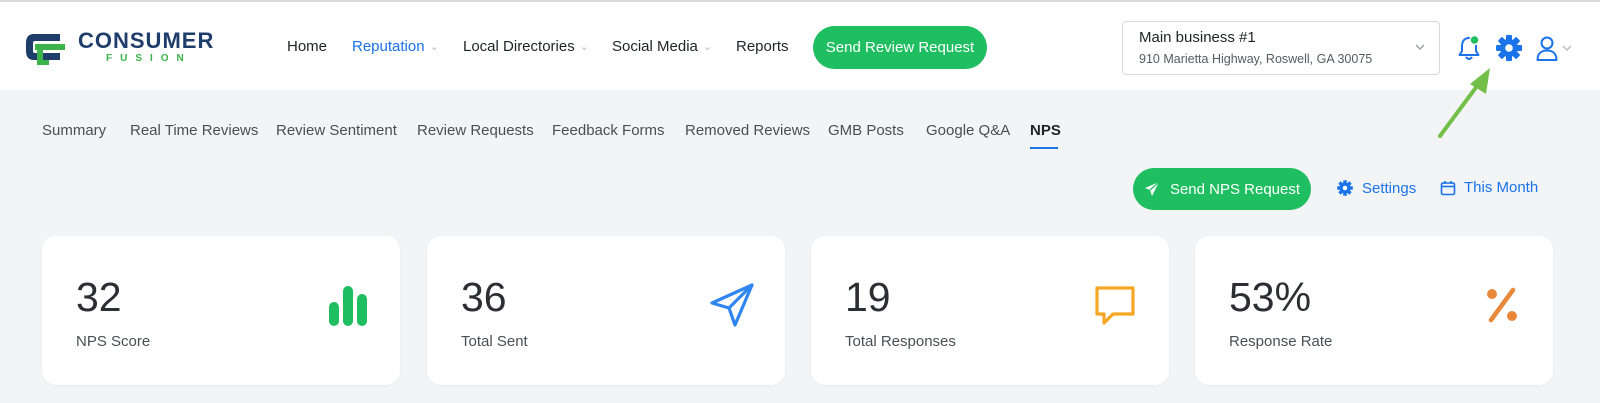 The height and width of the screenshot is (403, 1600). What do you see at coordinates (484, 297) in the screenshot?
I see `total-sent-value: 36` at bounding box center [484, 297].